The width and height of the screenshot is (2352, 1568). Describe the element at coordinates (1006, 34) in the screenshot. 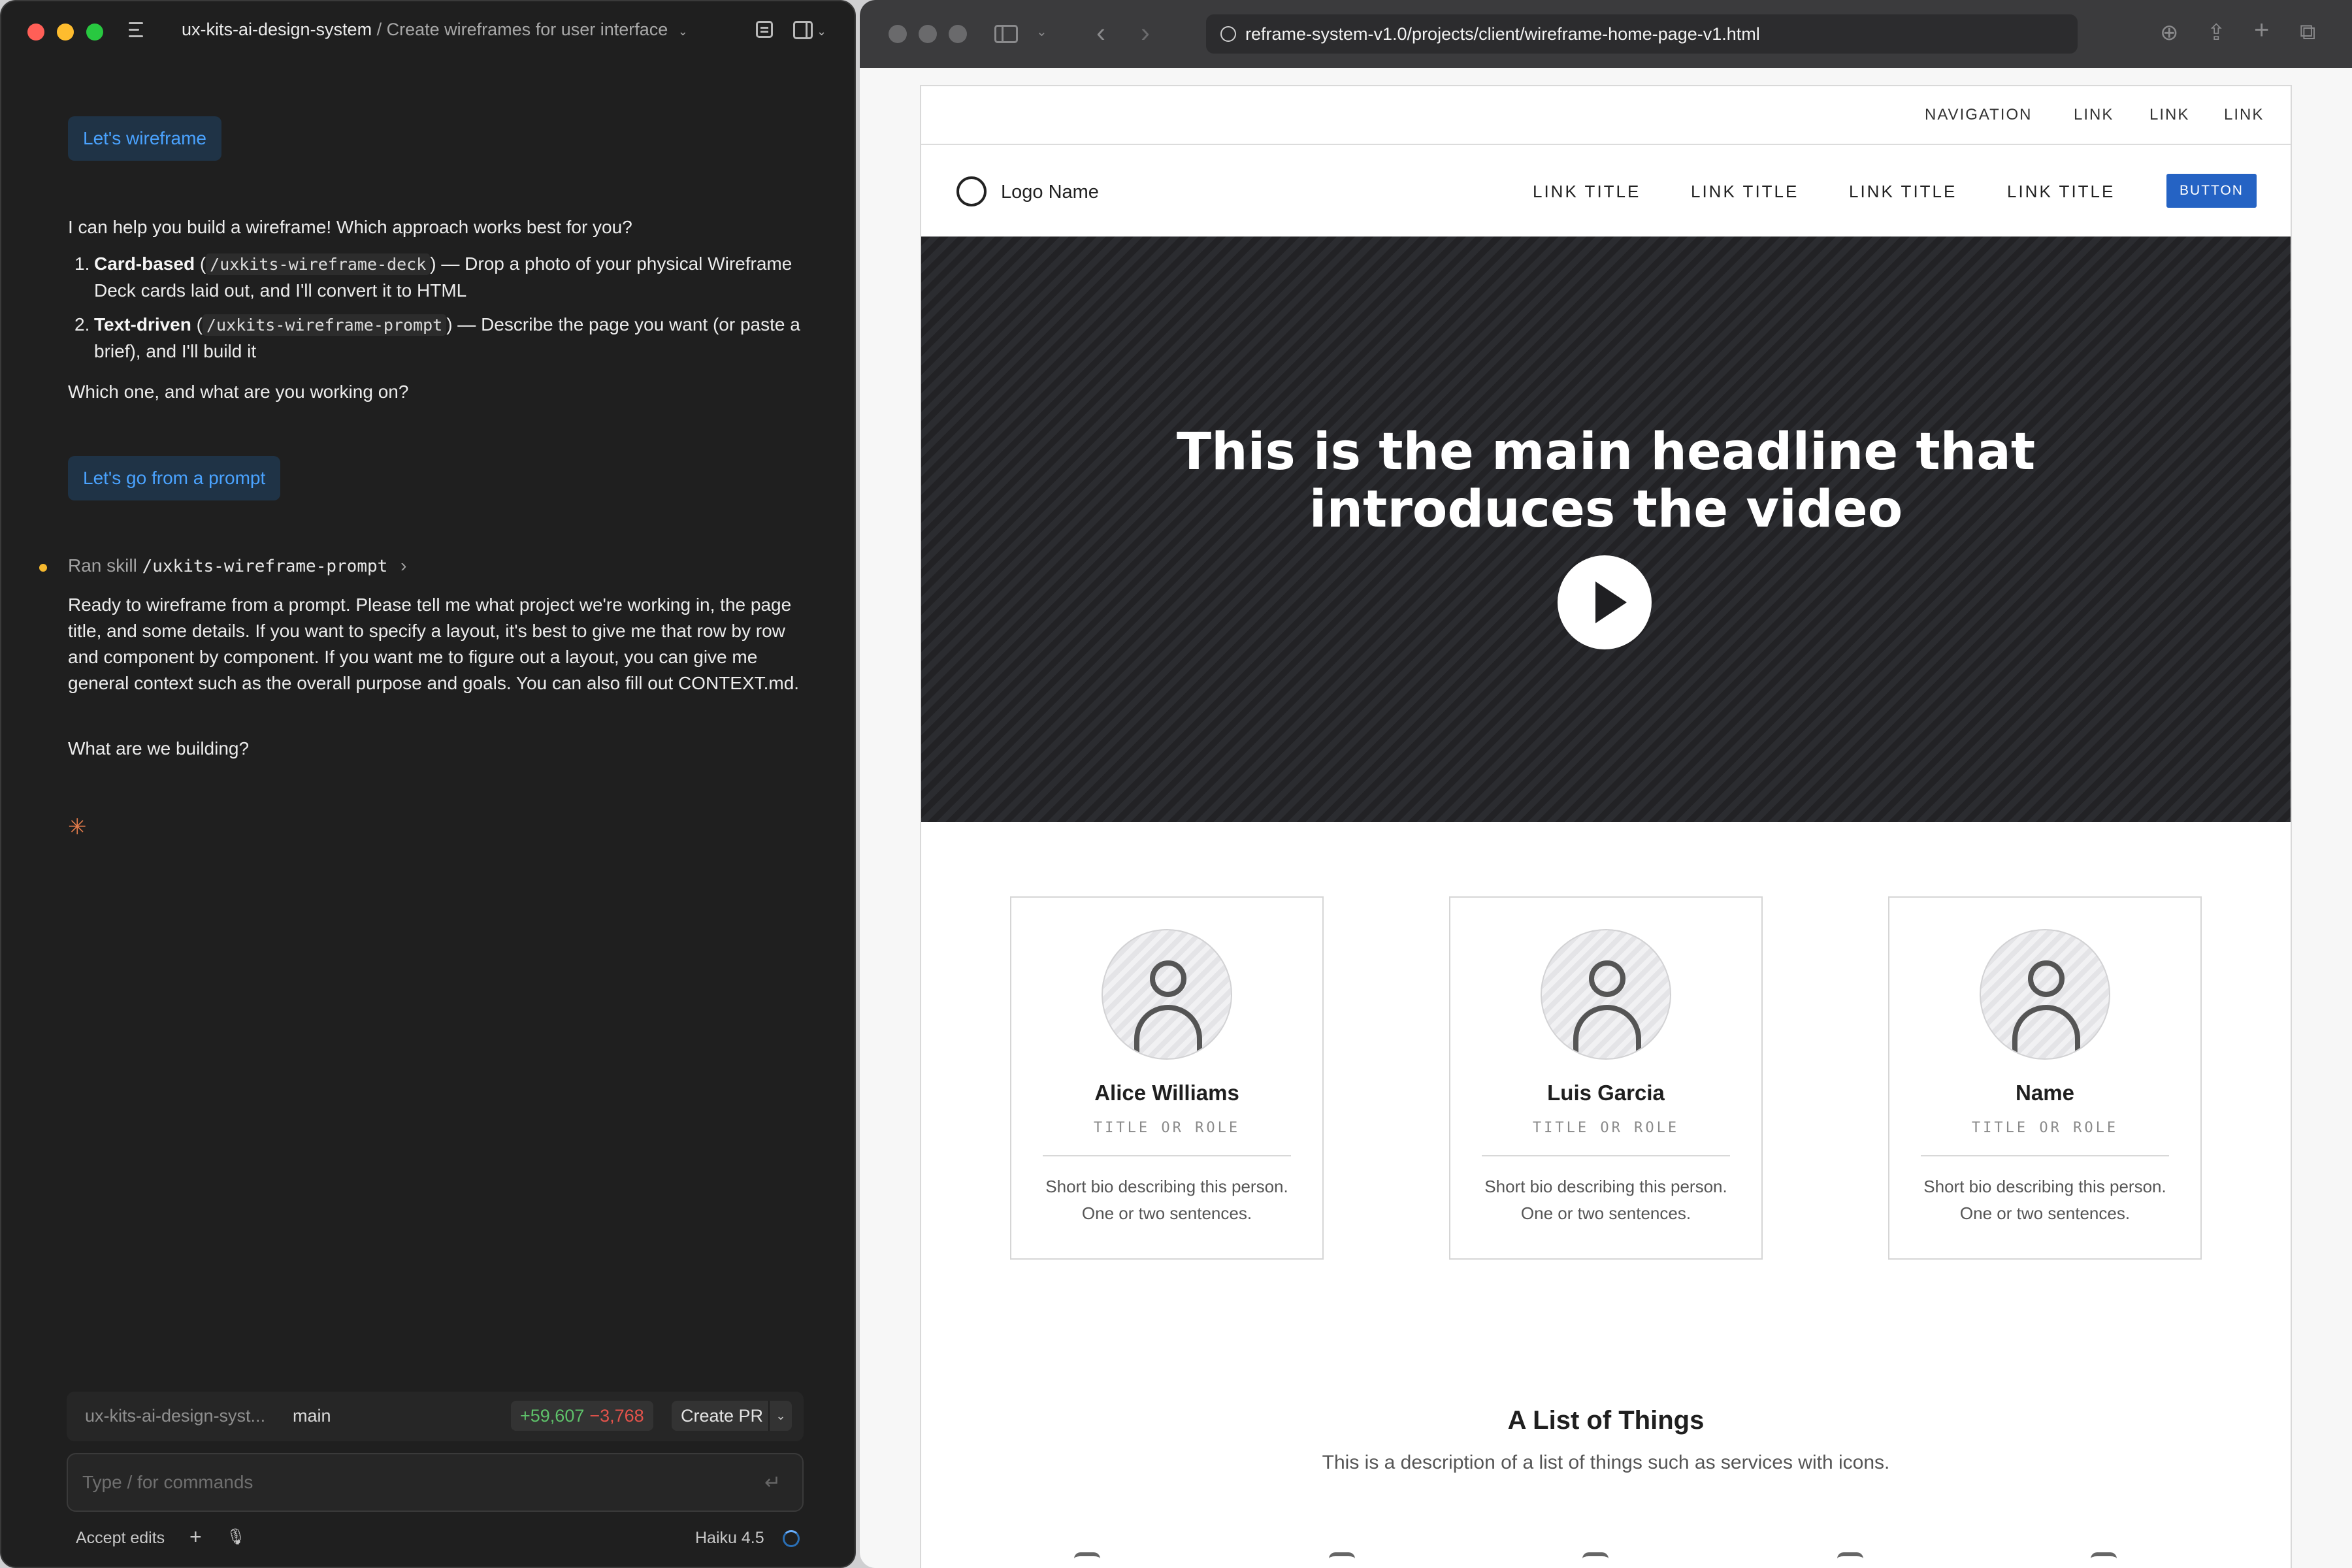

I see `sidebar-toggle-icon` at that location.